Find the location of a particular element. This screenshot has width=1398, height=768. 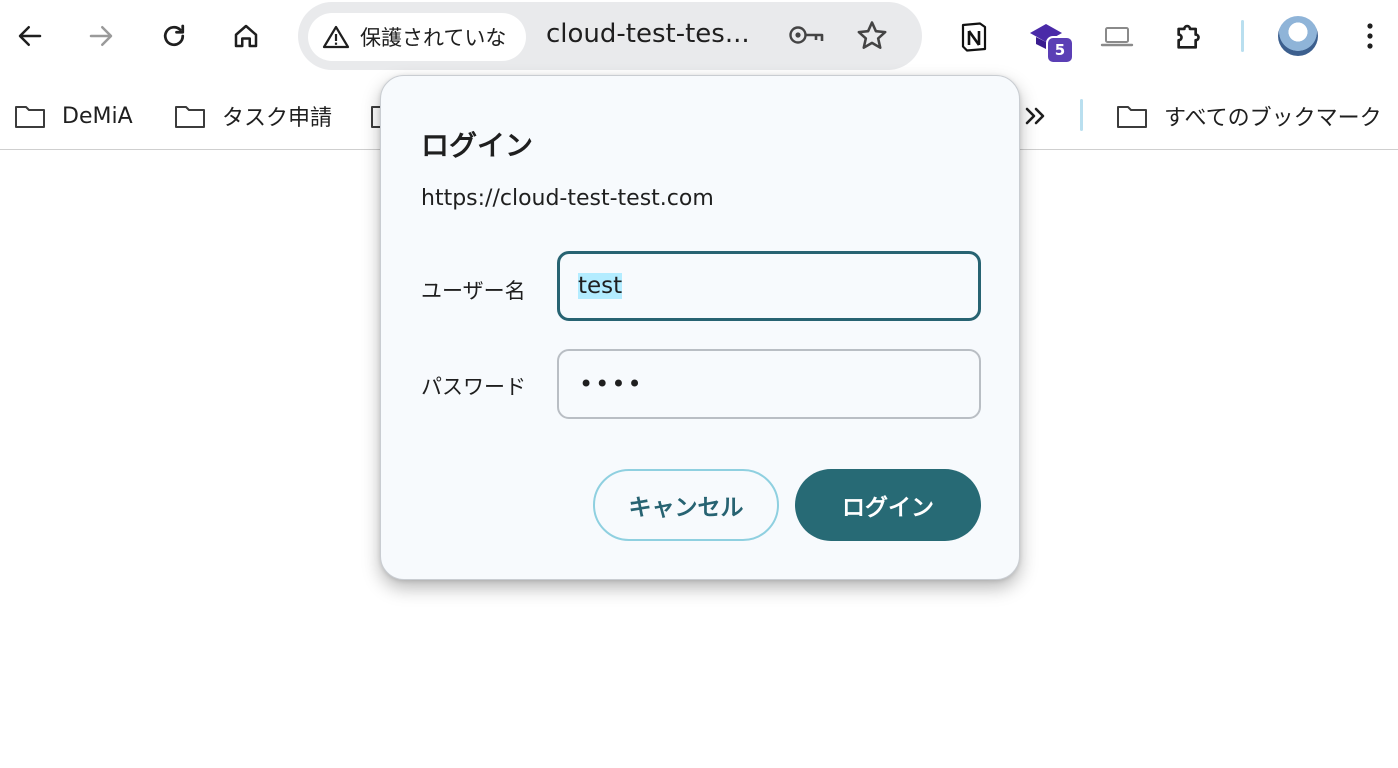

bookmark-folder-task: タスク申請 is located at coordinates (253, 116).